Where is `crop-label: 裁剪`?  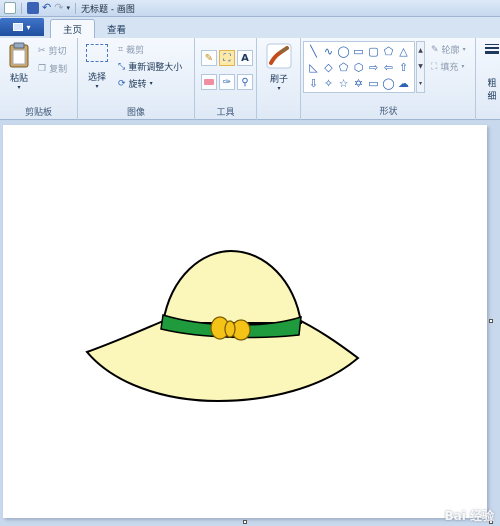 crop-label: 裁剪 is located at coordinates (135, 51).